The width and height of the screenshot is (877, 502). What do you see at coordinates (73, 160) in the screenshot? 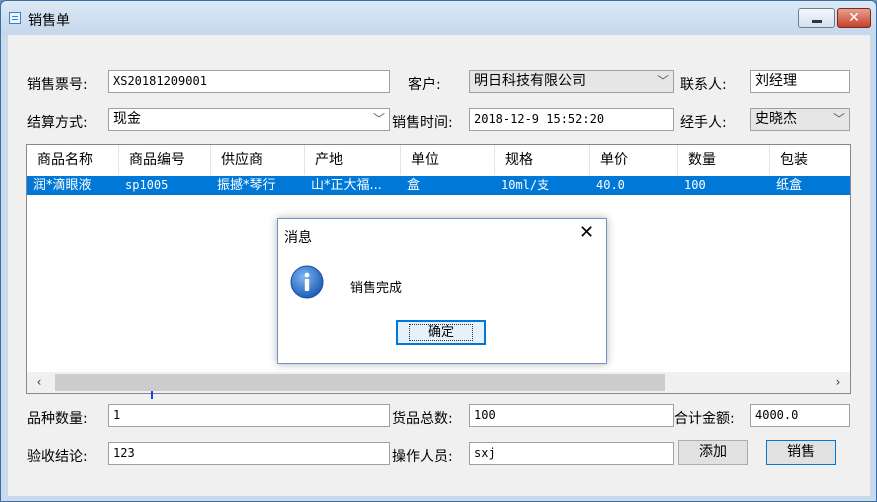
I see `column-header: 商品名称` at bounding box center [73, 160].